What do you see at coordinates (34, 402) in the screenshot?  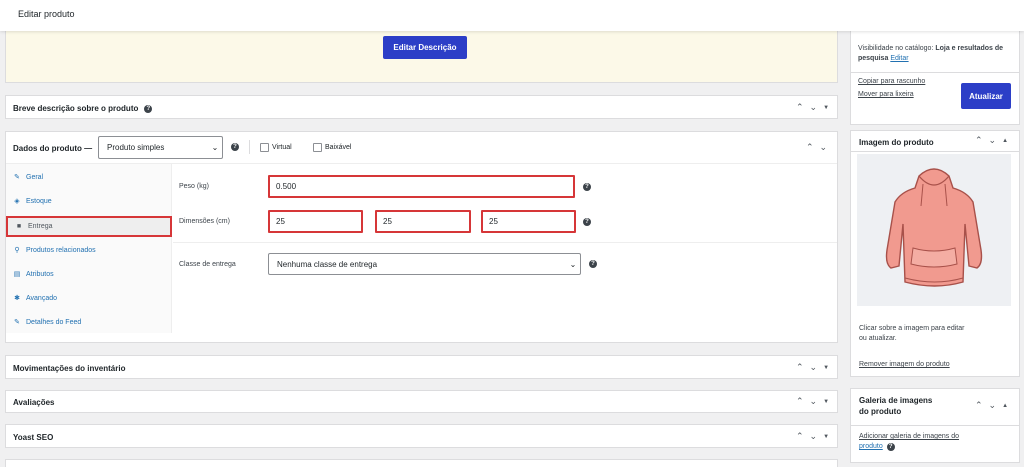 I see `reviews-title: Avaliações` at bounding box center [34, 402].